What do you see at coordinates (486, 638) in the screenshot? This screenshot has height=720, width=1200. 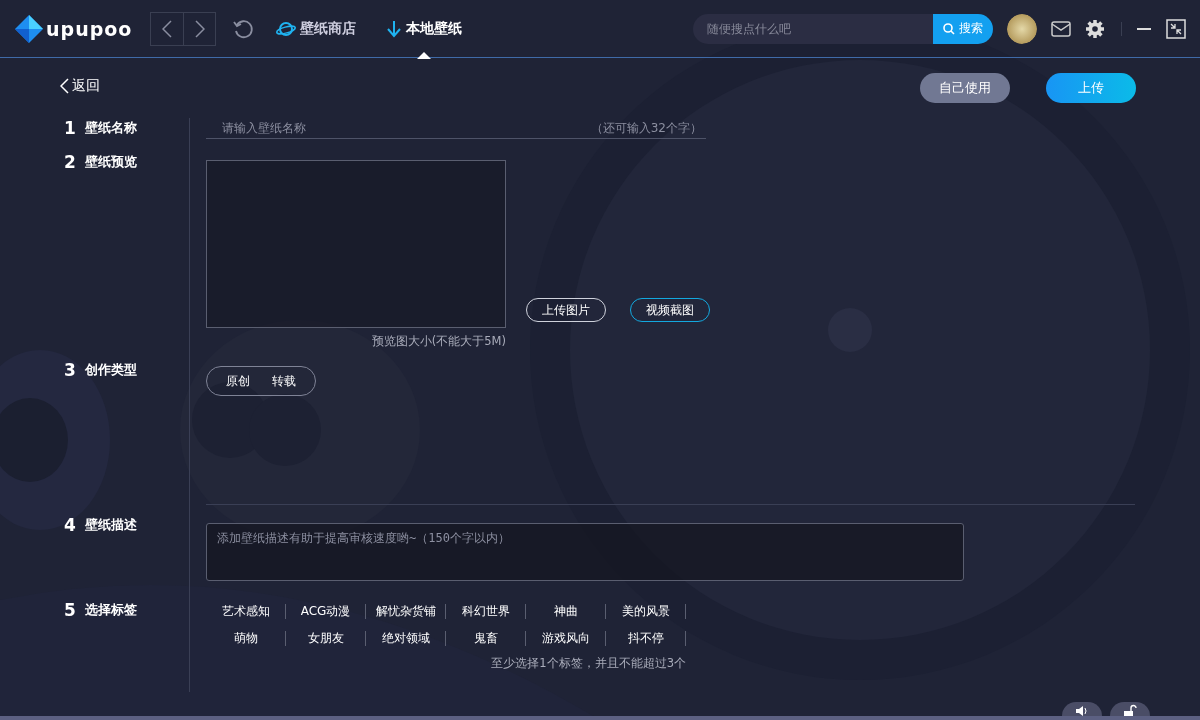 I see `tag-option: 鬼畜` at bounding box center [486, 638].